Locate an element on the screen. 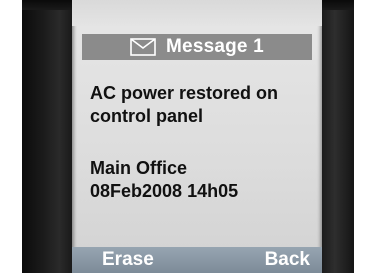  phone-bezel-left is located at coordinates (47, 136).